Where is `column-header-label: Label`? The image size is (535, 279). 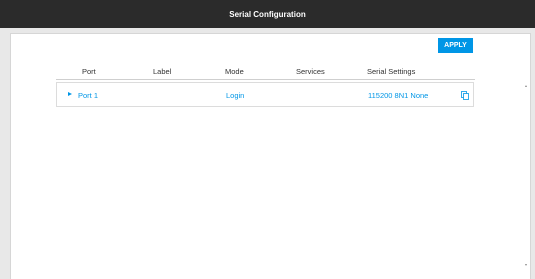 column-header-label: Label is located at coordinates (162, 71).